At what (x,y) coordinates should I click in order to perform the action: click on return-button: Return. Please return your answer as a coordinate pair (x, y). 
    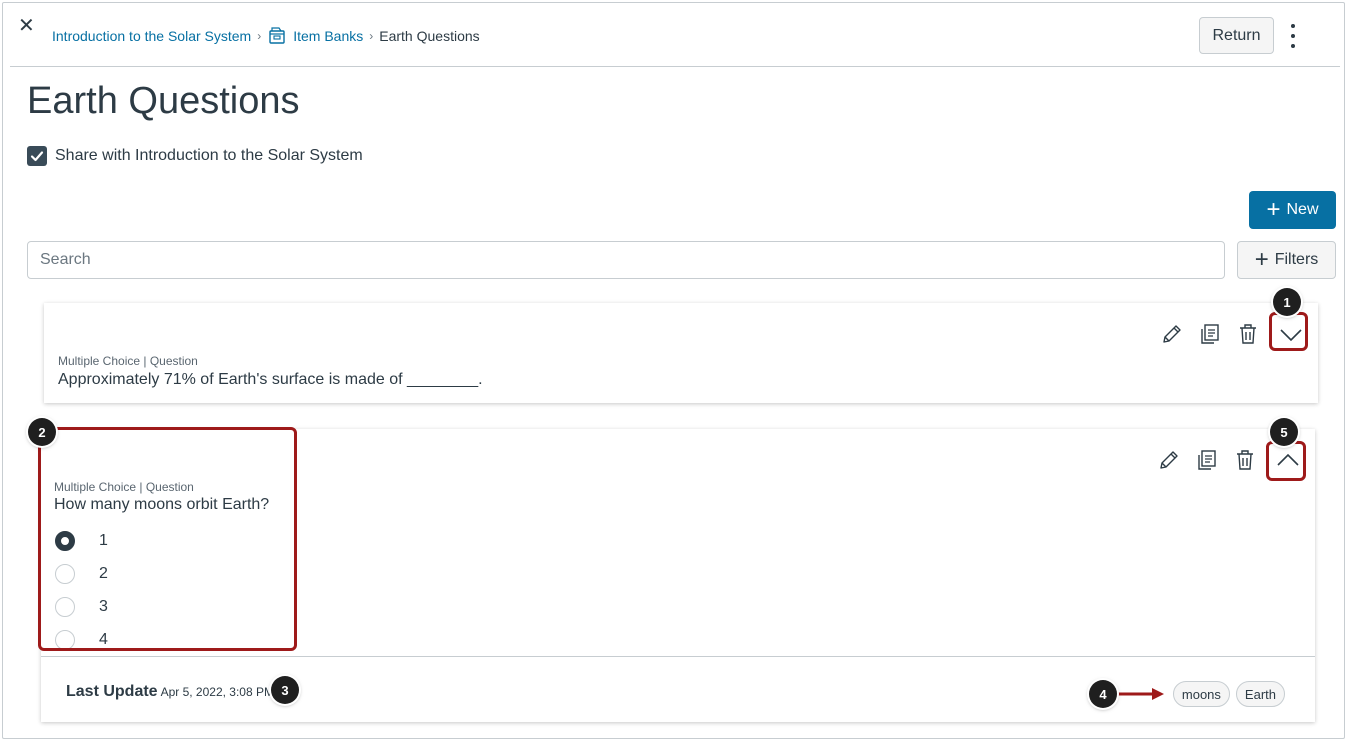
    Looking at the image, I should click on (1236, 35).